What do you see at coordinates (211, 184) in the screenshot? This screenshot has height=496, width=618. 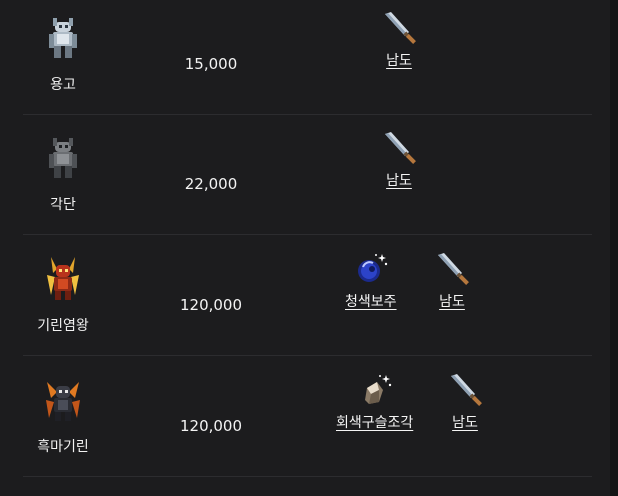 I see `price-value: 22,000` at bounding box center [211, 184].